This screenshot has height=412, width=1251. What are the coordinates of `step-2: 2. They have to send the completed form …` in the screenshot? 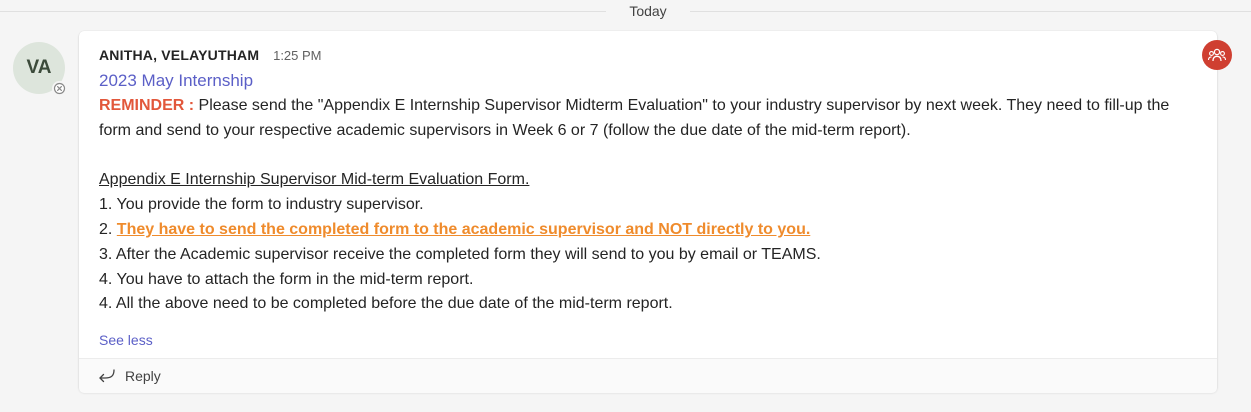 It's located at (646, 230).